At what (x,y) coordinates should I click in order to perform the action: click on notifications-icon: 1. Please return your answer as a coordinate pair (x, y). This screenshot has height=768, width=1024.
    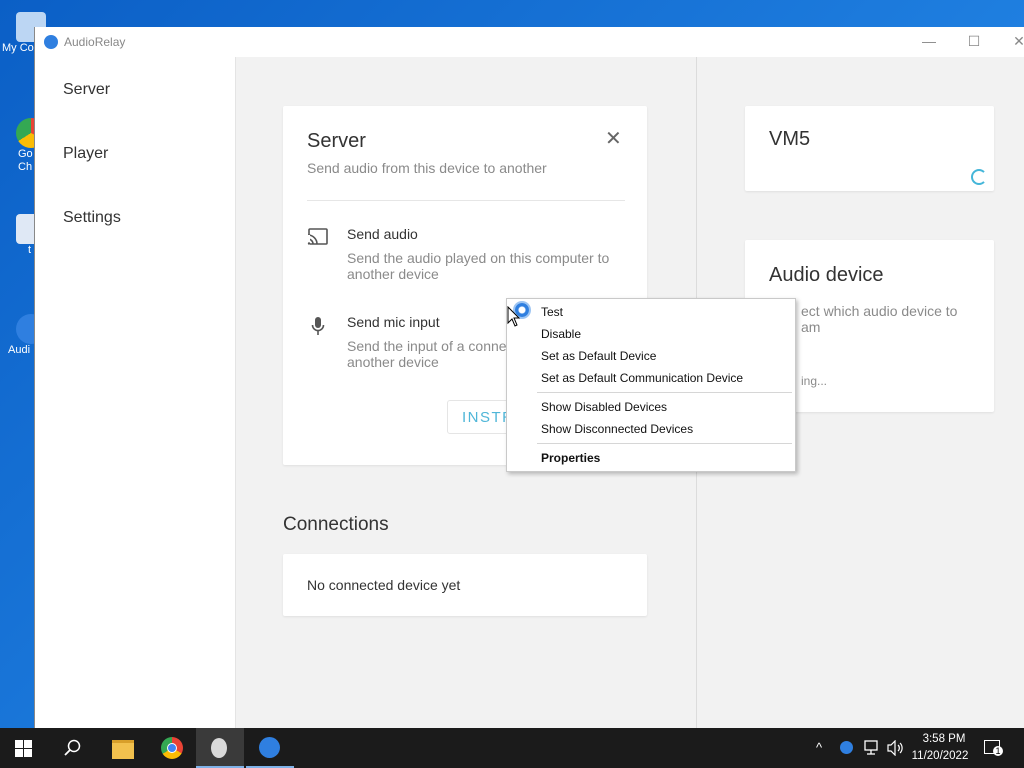
    Looking at the image, I should click on (993, 748).